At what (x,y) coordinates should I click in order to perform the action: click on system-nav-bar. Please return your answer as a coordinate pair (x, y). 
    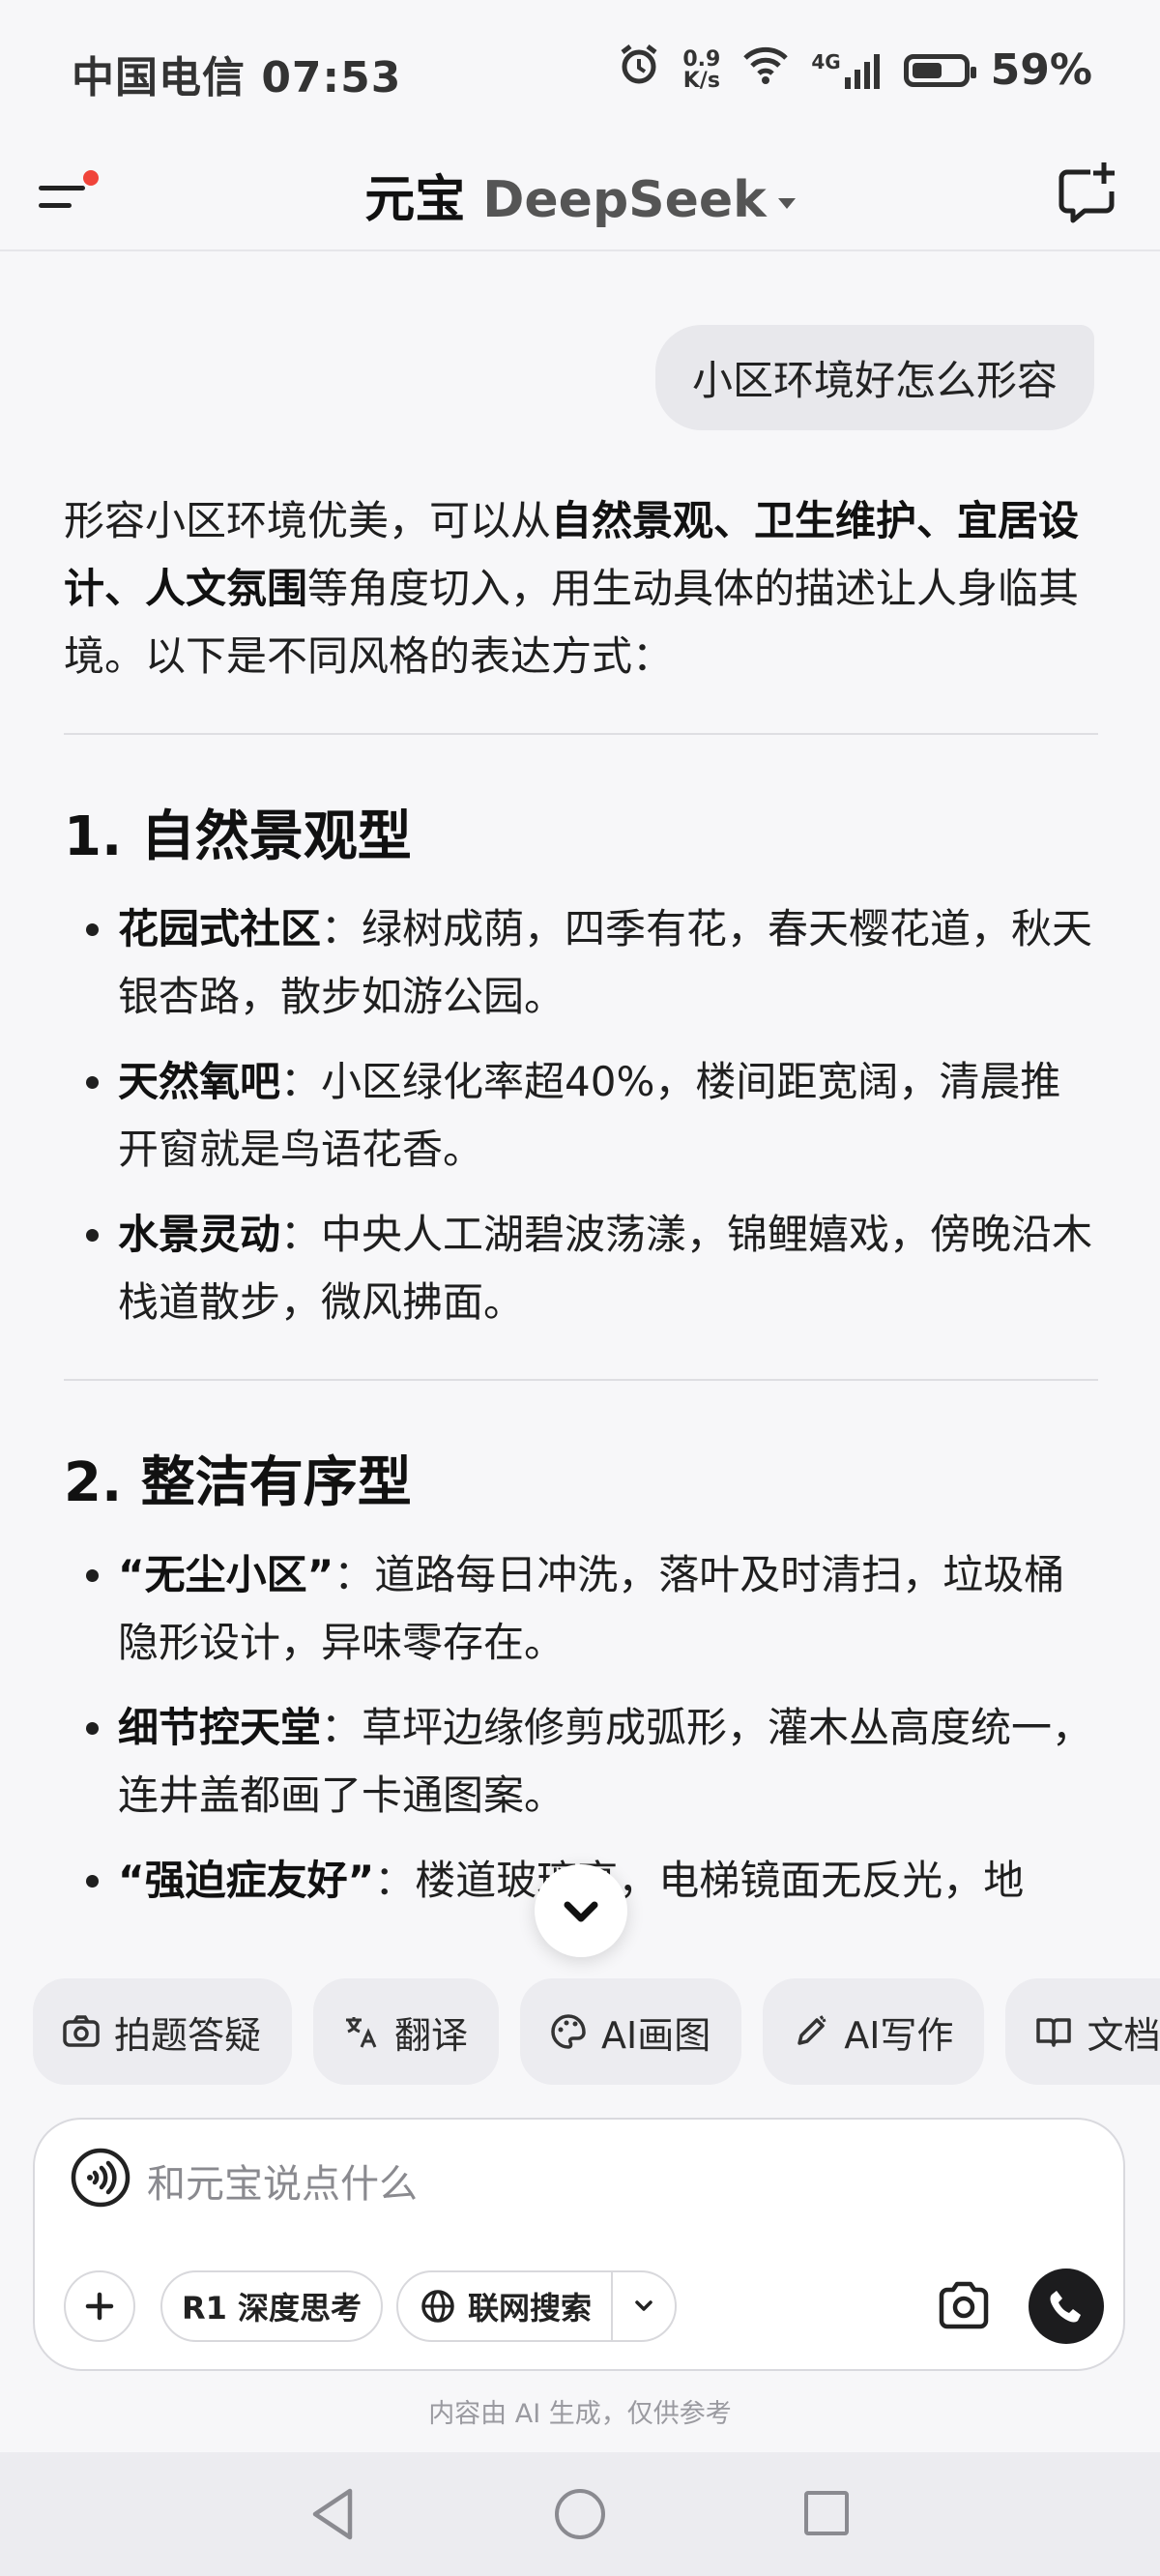
    Looking at the image, I should click on (580, 2514).